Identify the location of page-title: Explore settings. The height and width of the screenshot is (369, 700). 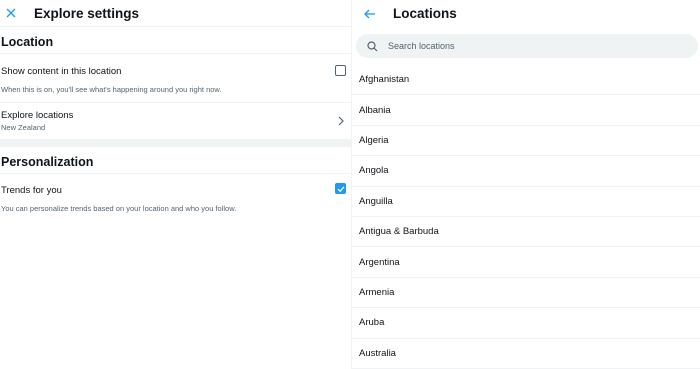
(87, 13).